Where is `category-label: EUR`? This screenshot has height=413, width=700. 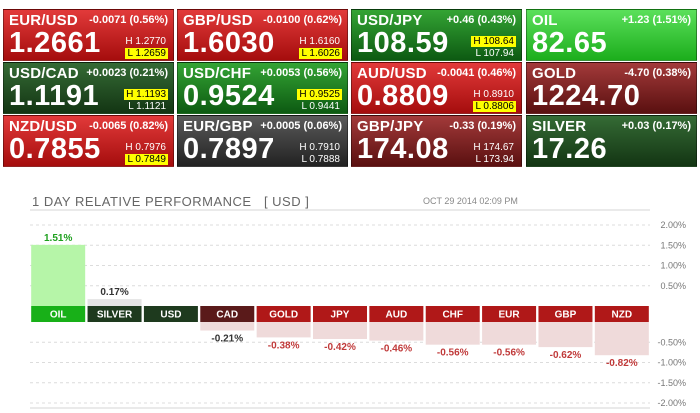
category-label: EUR is located at coordinates (510, 315).